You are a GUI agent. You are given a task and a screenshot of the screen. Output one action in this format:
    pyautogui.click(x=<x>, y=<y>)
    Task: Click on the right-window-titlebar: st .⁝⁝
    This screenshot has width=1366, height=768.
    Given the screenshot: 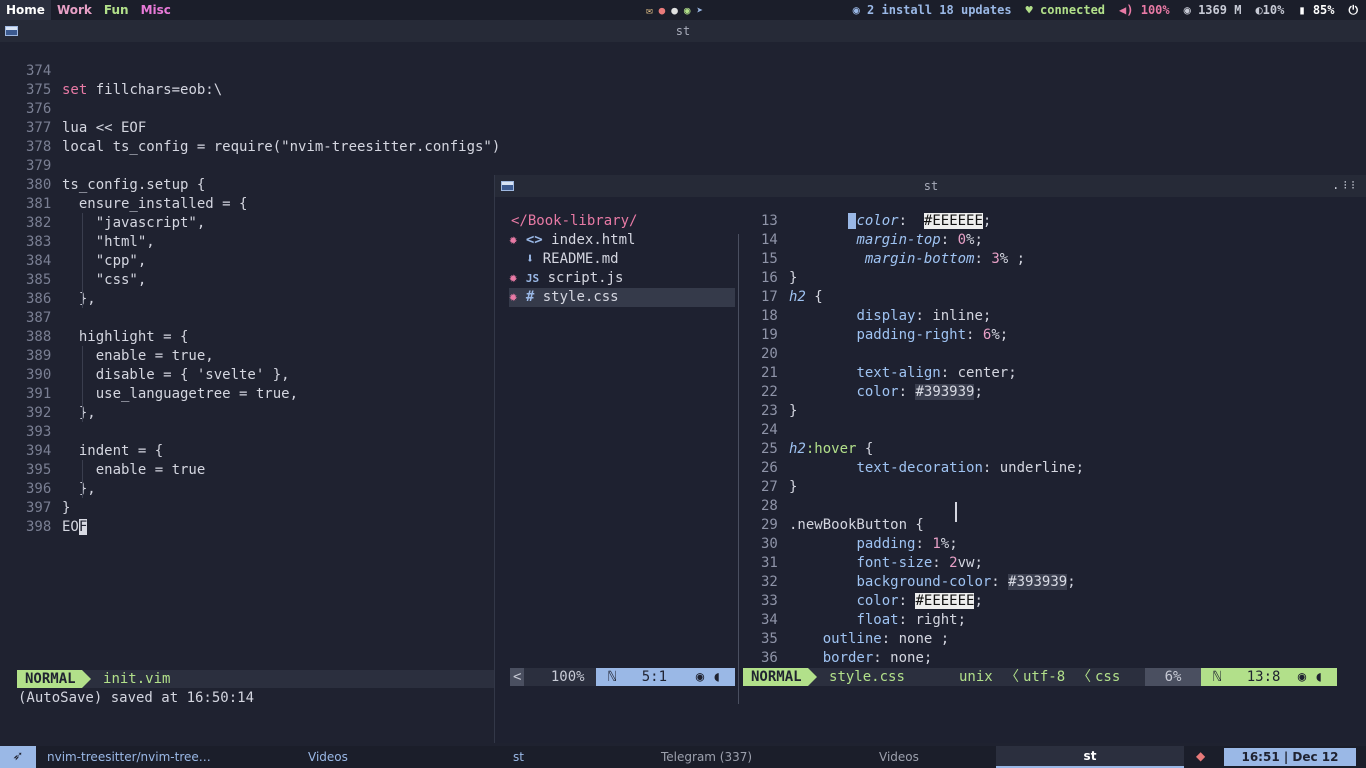 What is the action you would take?
    pyautogui.click(x=930, y=186)
    